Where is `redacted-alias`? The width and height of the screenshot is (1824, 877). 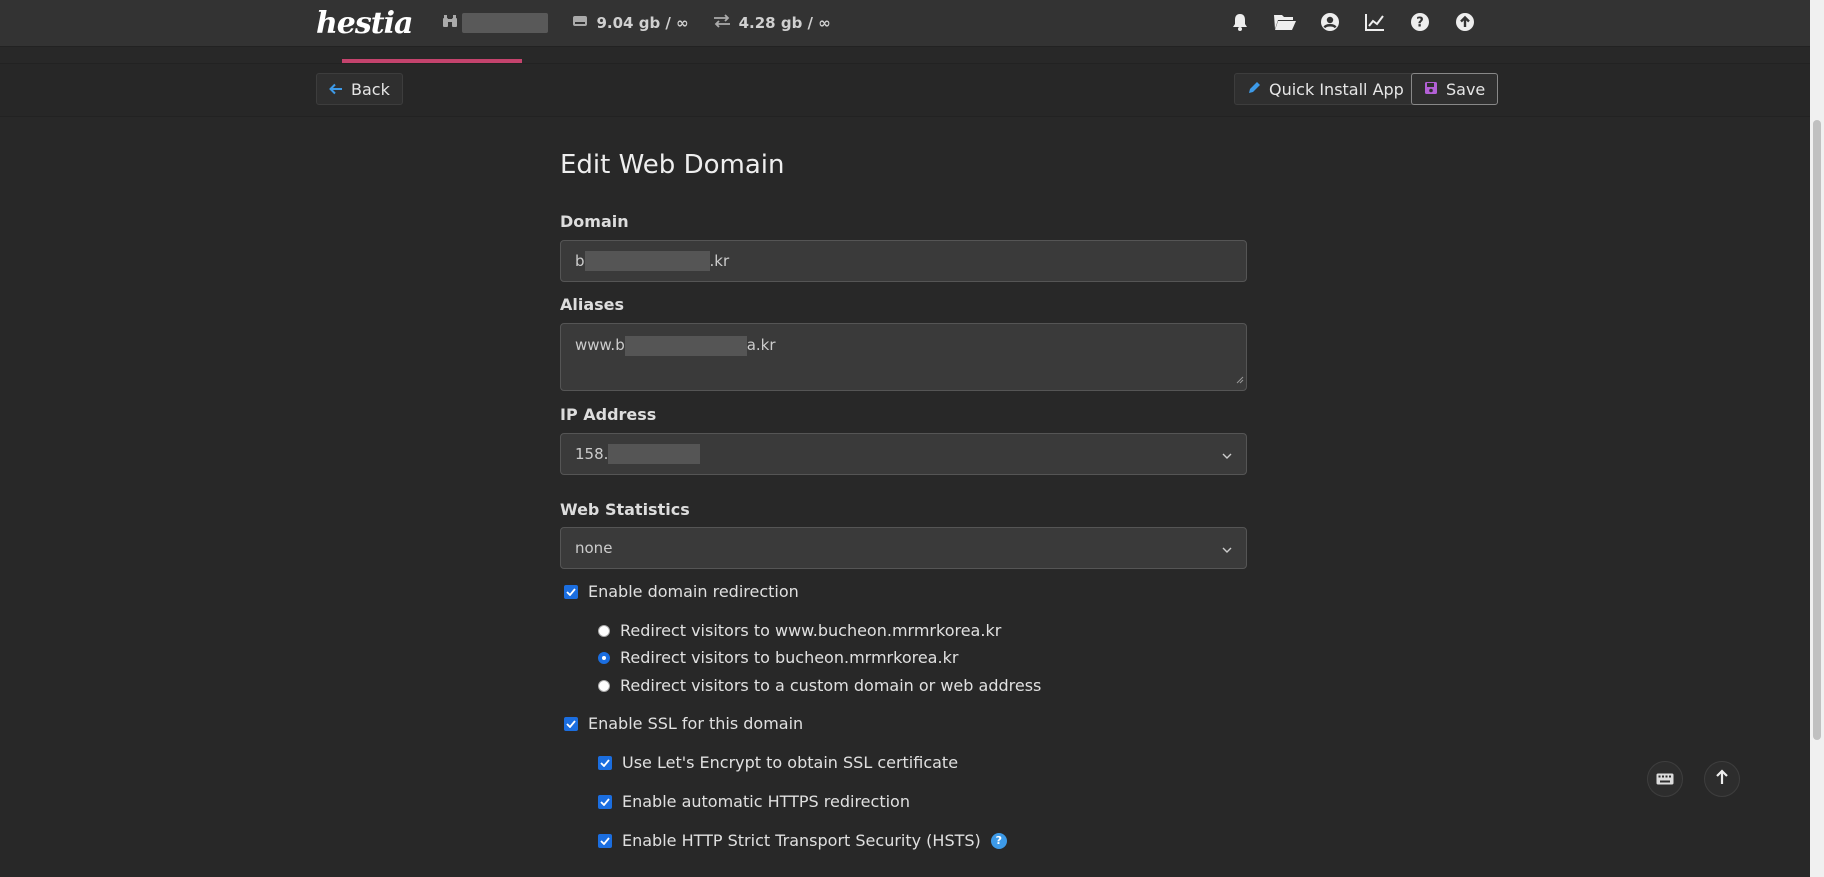 redacted-alias is located at coordinates (685, 346).